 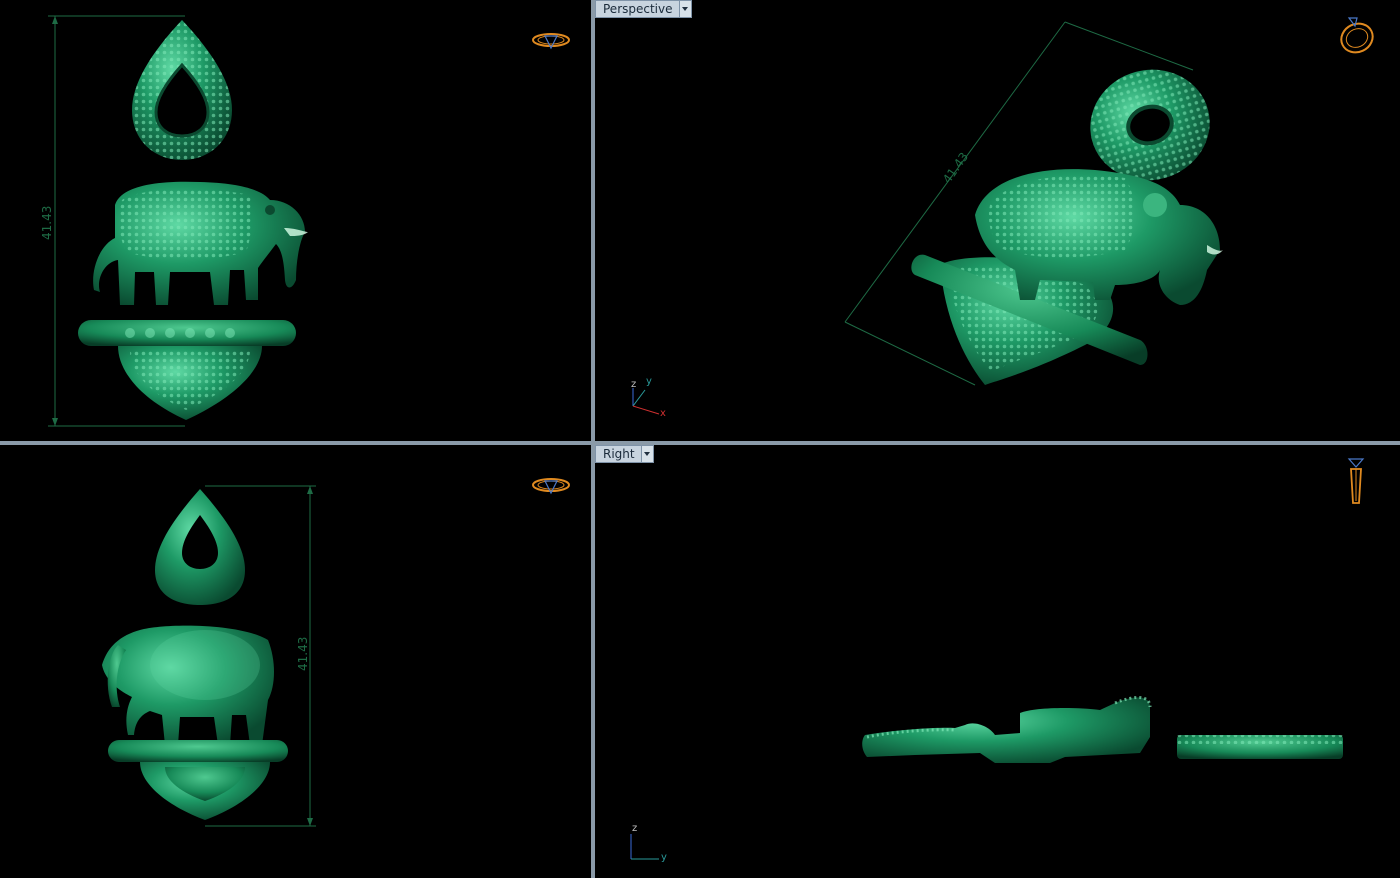 What do you see at coordinates (178, 221) in the screenshot?
I see `model-top-view` at bounding box center [178, 221].